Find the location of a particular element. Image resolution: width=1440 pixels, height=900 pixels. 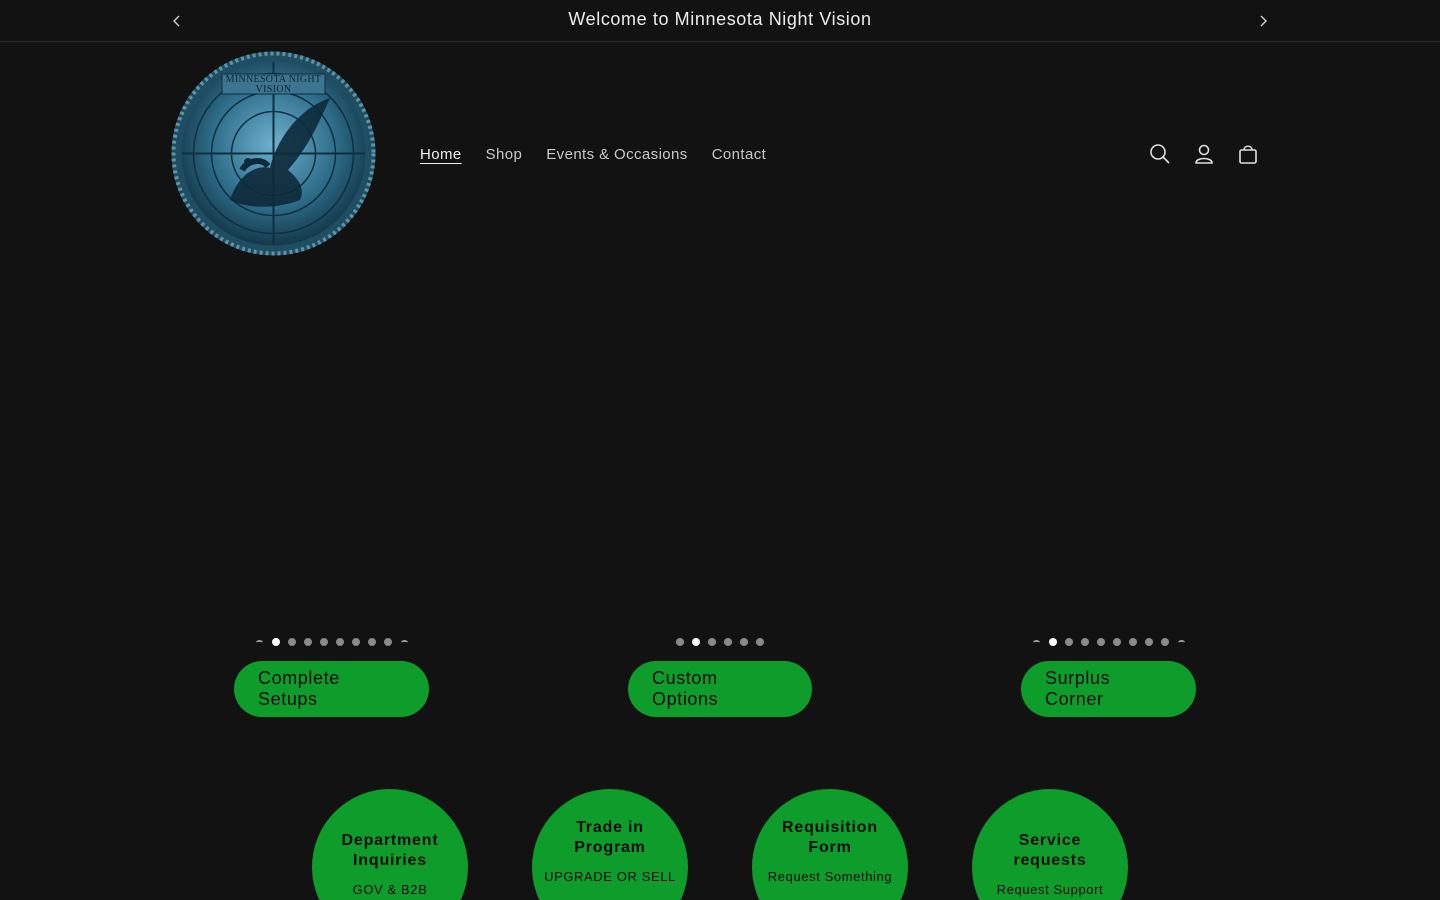

chevron-right-icon is located at coordinates (1263, 21).